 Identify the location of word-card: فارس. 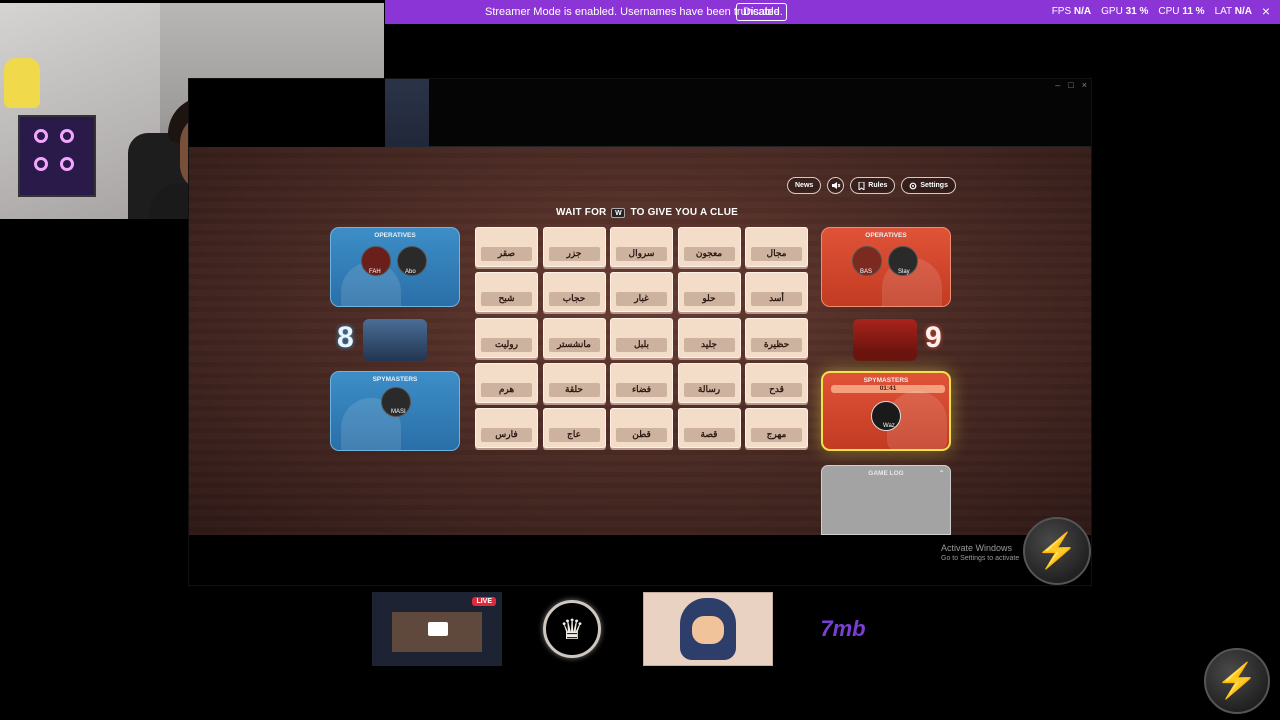
(506, 428).